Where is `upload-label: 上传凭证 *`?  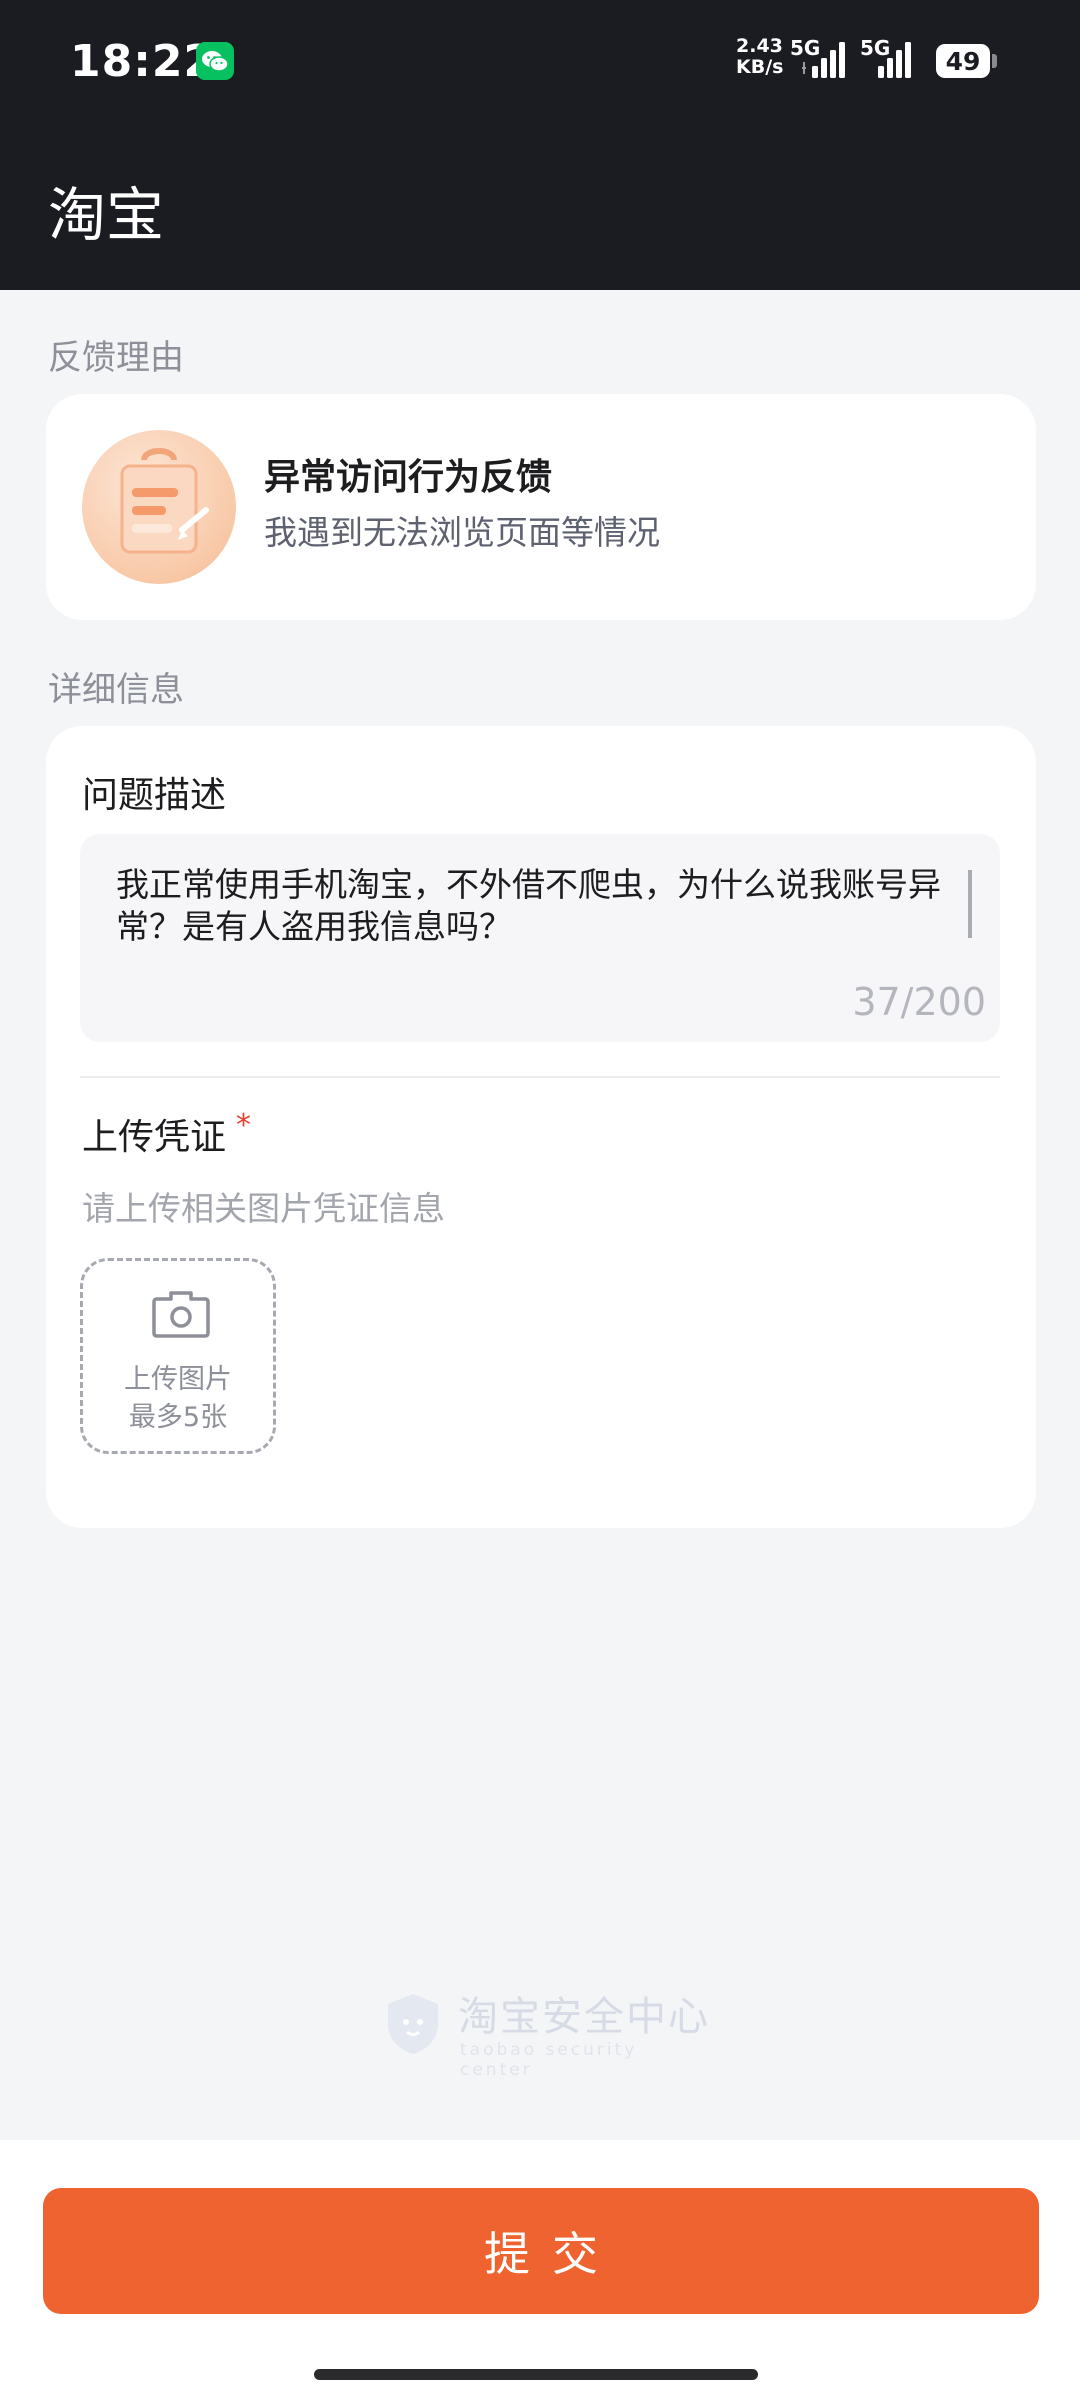 upload-label: 上传凭证 * is located at coordinates (167, 1133).